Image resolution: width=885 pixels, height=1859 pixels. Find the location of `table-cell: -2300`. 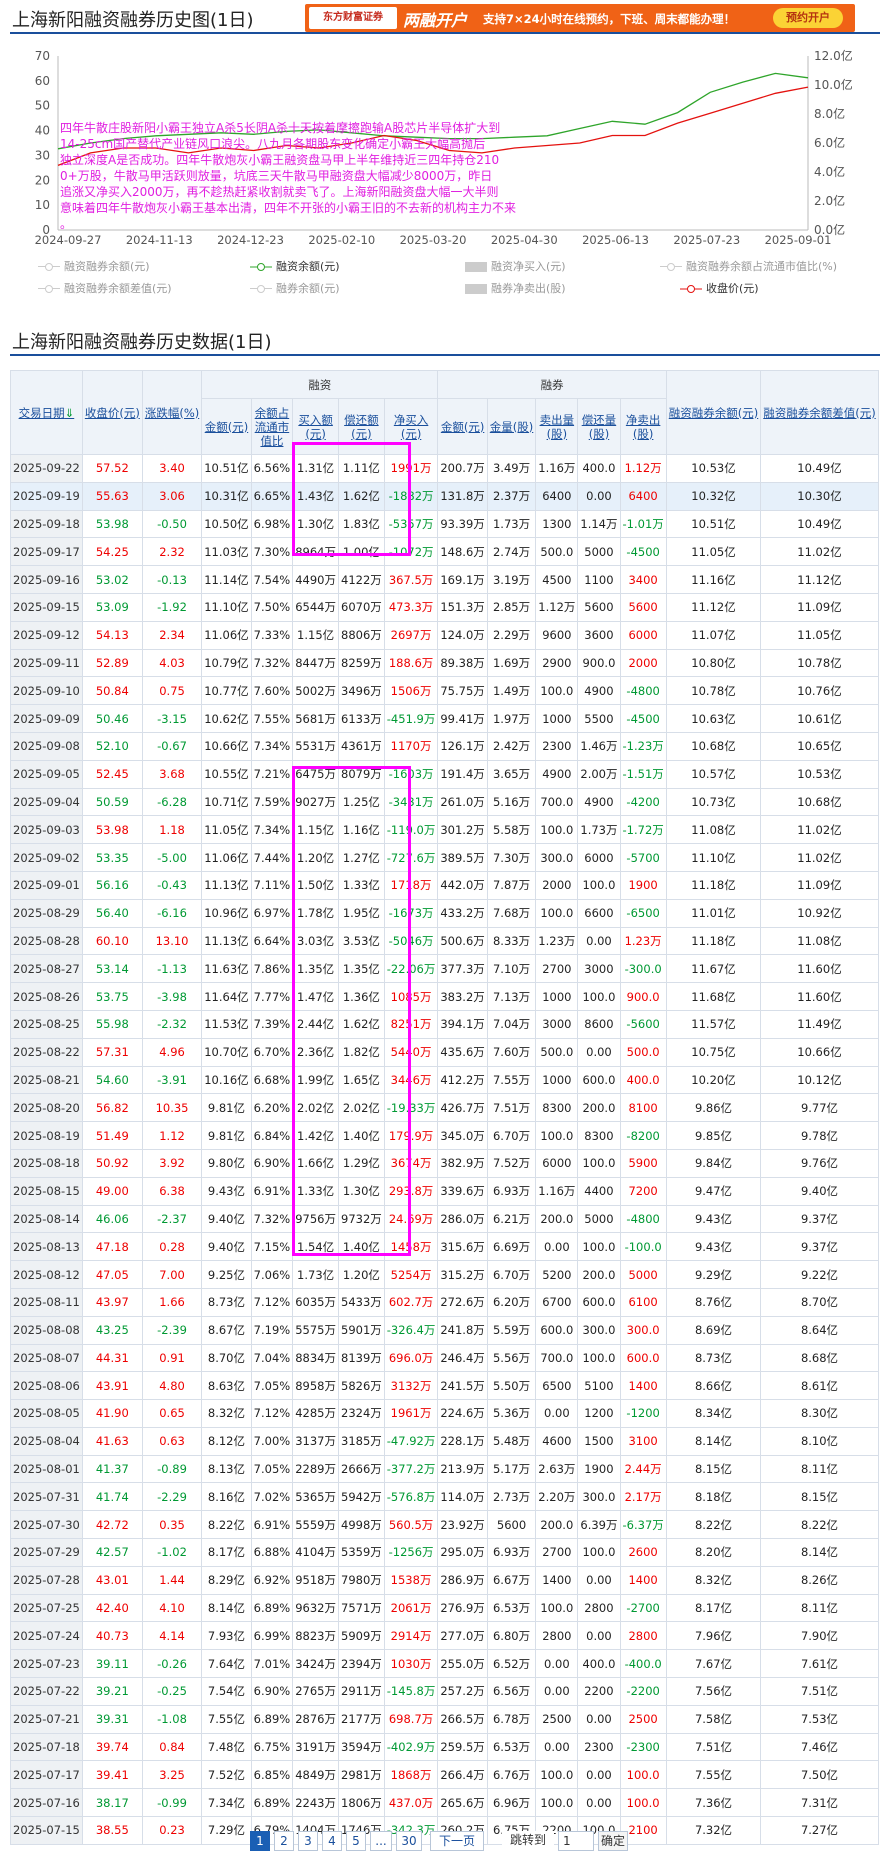

table-cell: -2300 is located at coordinates (643, 1747).